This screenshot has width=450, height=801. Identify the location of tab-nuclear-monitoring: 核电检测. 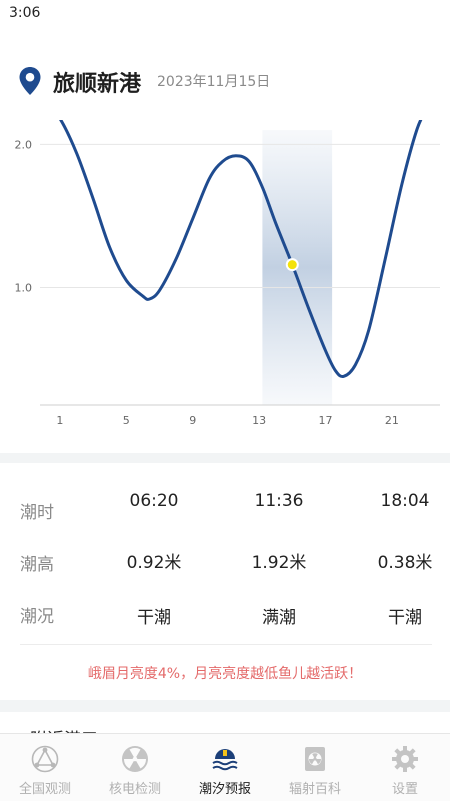
(135, 767).